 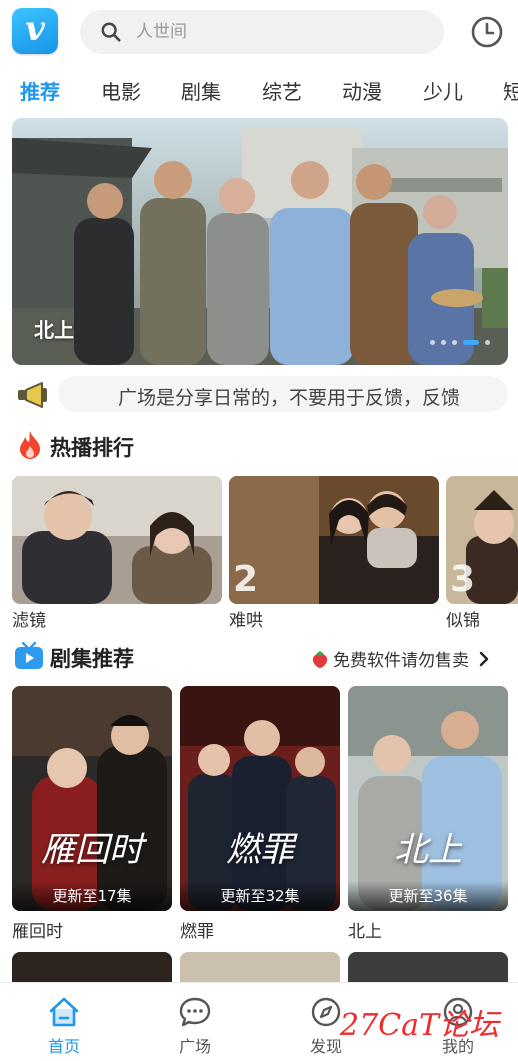 I want to click on ranking-number: 2, so click(x=246, y=579).